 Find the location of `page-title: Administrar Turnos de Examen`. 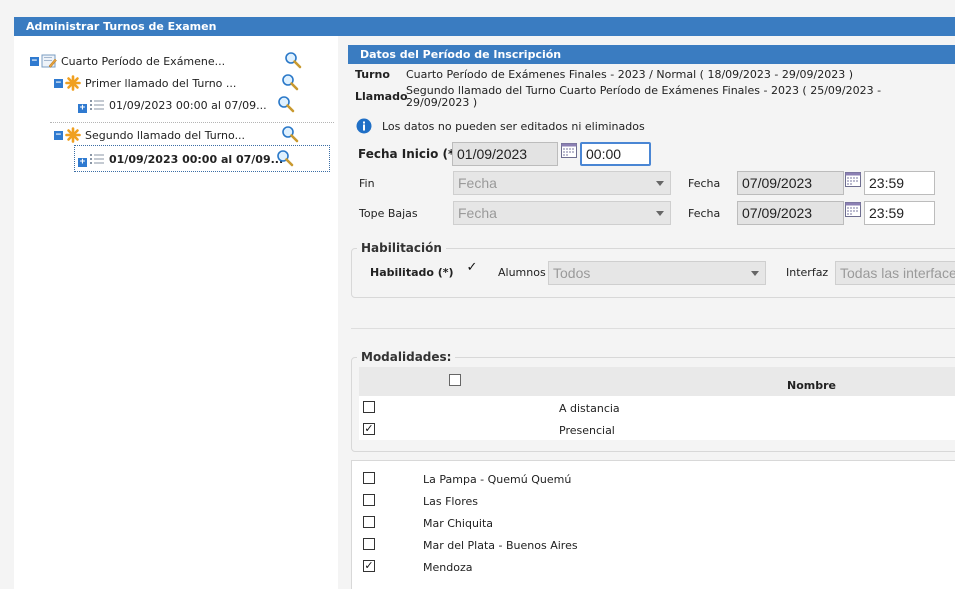

page-title: Administrar Turnos de Examen is located at coordinates (121, 26).